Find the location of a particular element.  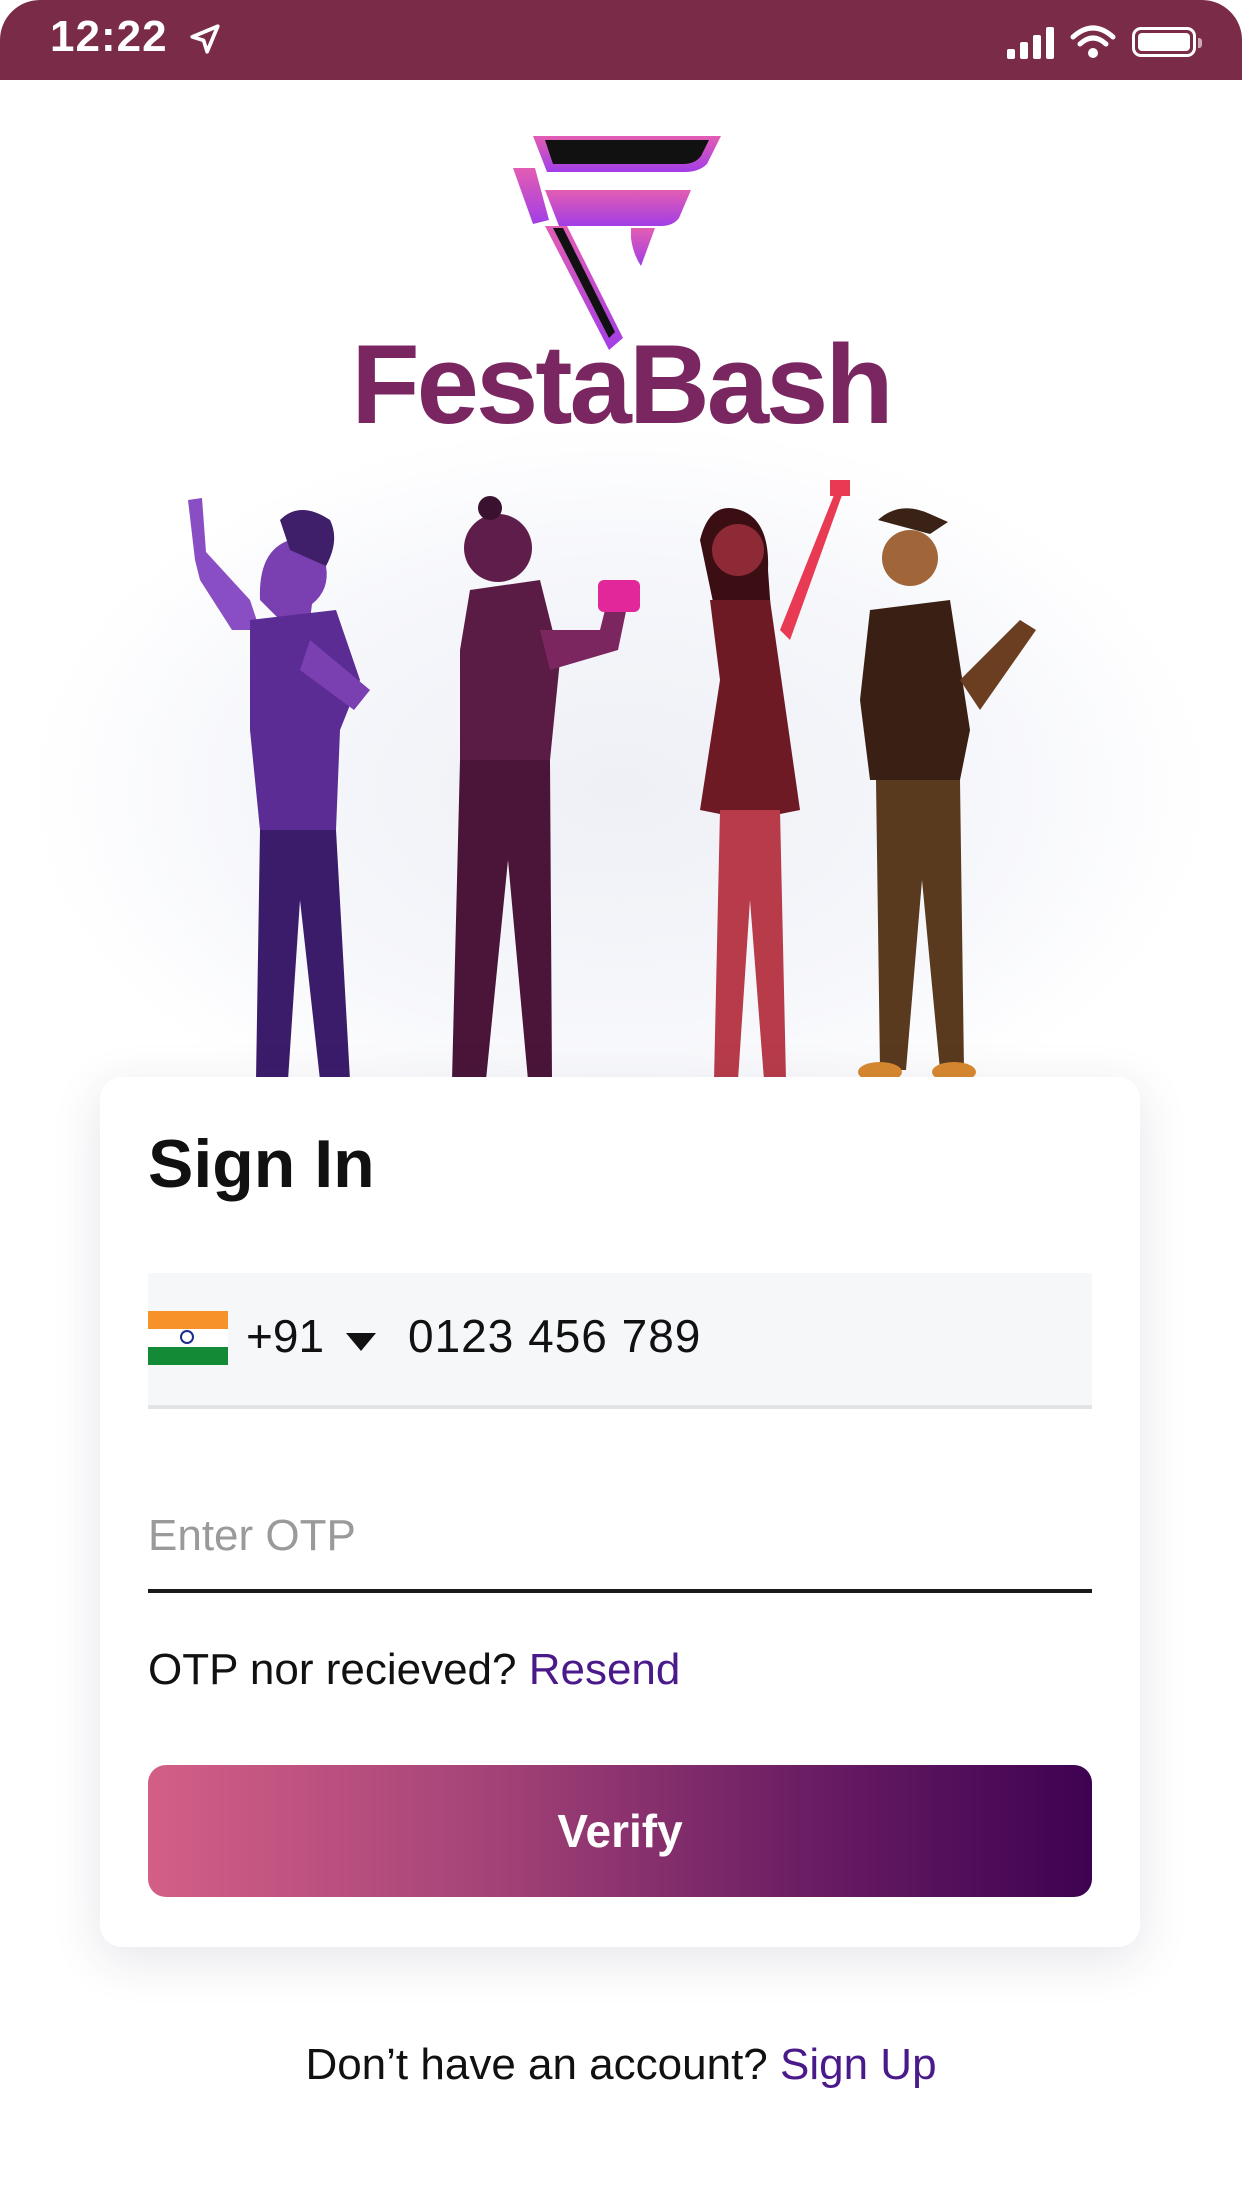

signin-title: Sign In is located at coordinates (261, 1164).